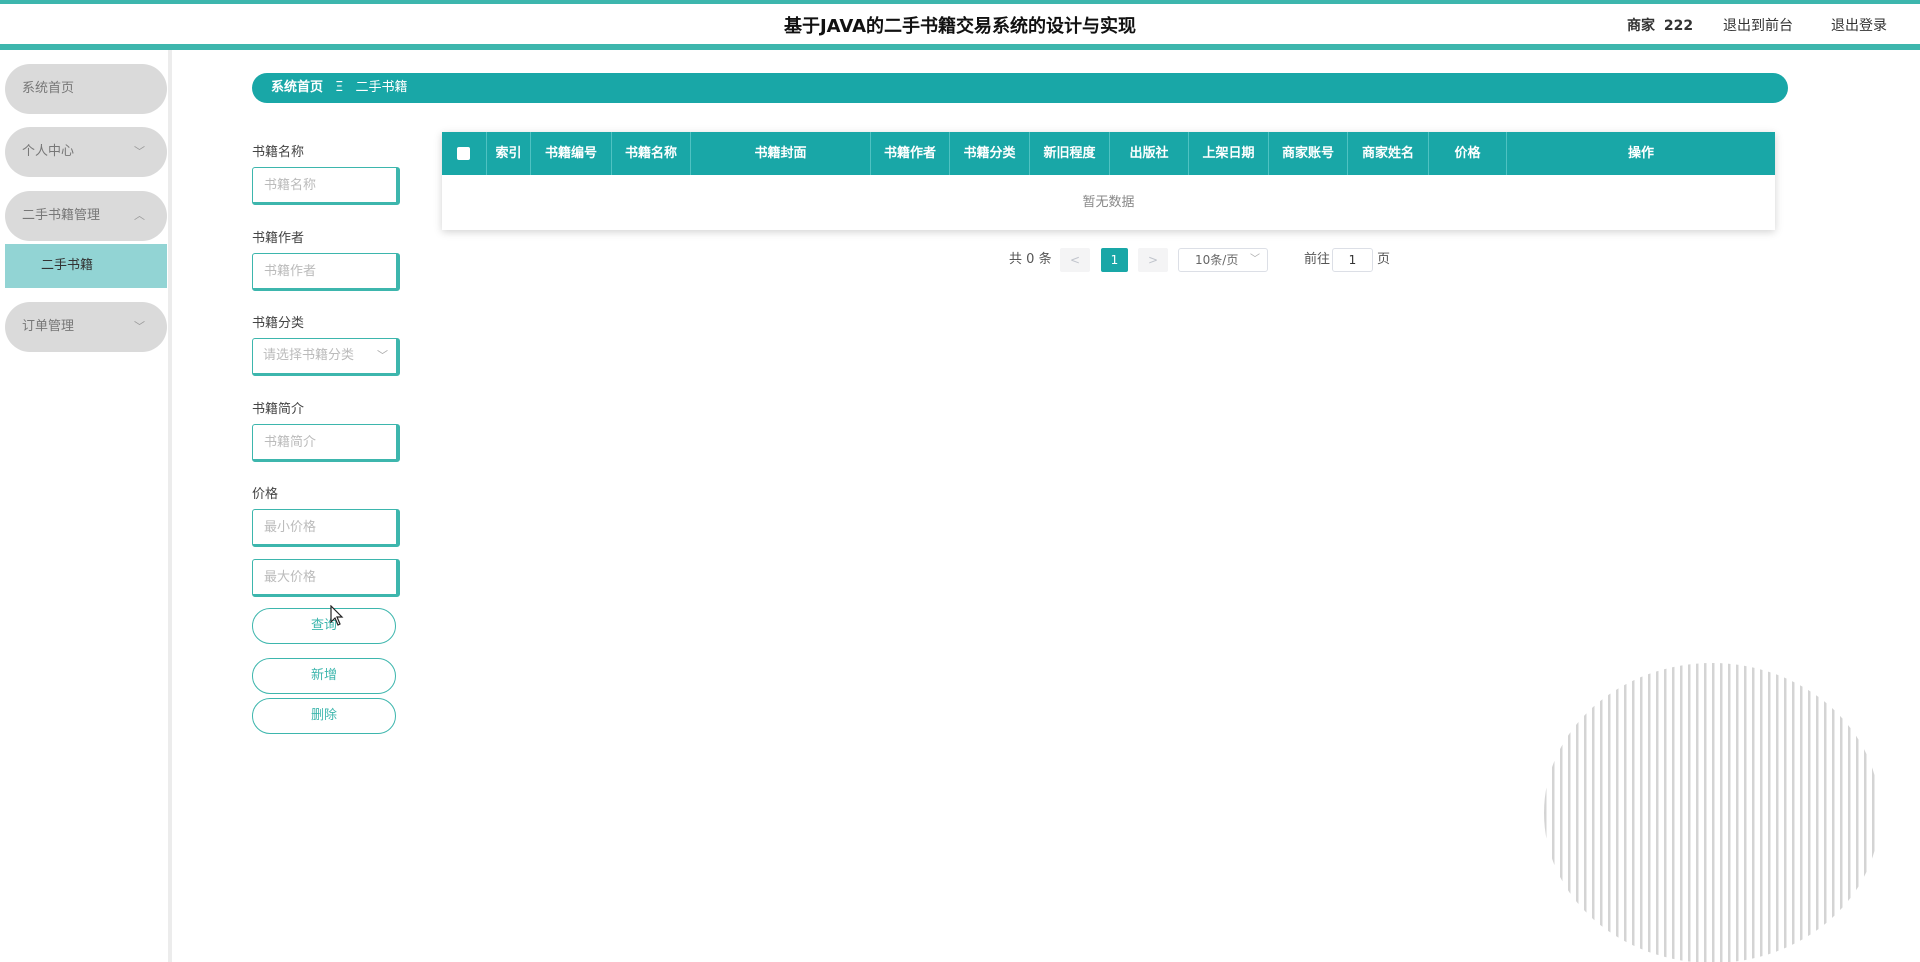  What do you see at coordinates (278, 323) in the screenshot?
I see `book-category-label: 书籍分类` at bounding box center [278, 323].